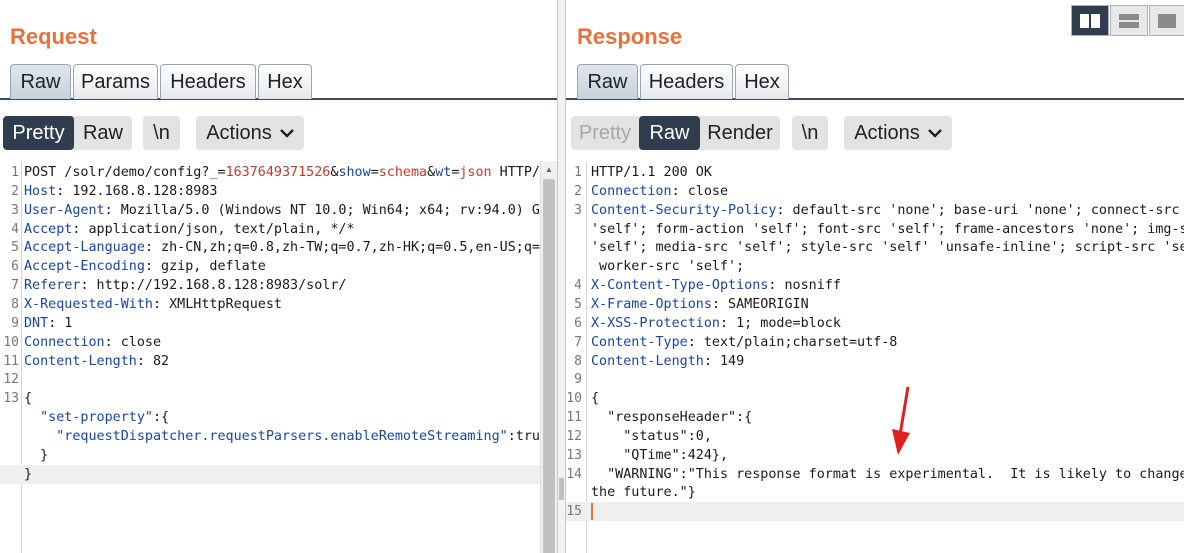  Describe the element at coordinates (103, 133) in the screenshot. I see `request-raw-button: Raw` at that location.